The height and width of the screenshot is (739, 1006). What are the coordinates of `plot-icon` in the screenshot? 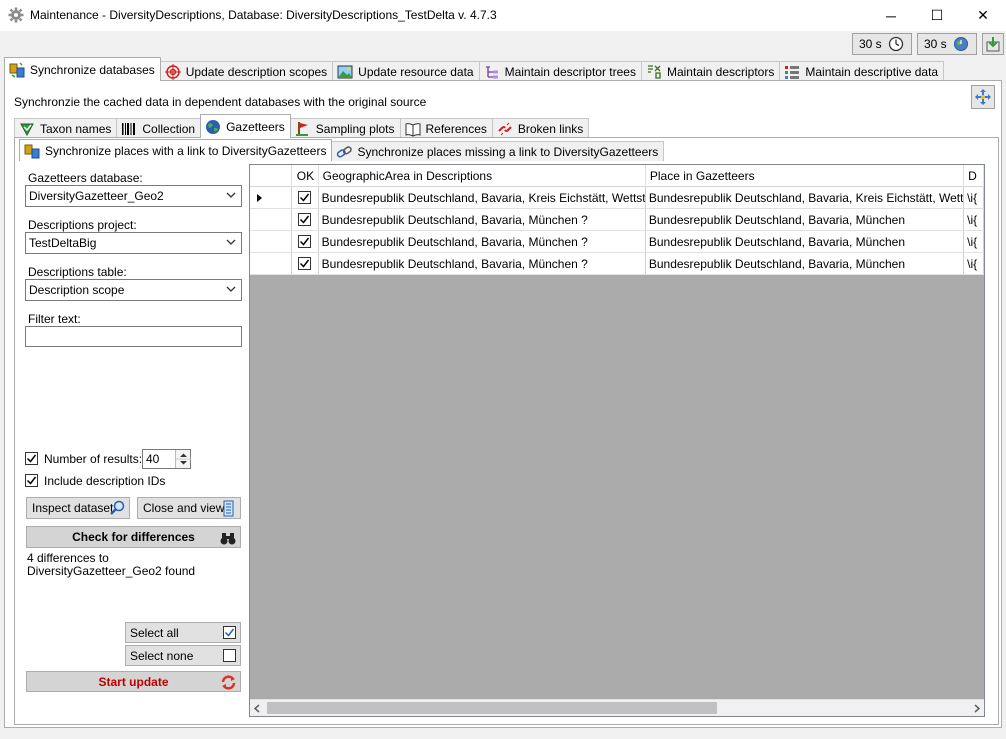 It's located at (301, 128).